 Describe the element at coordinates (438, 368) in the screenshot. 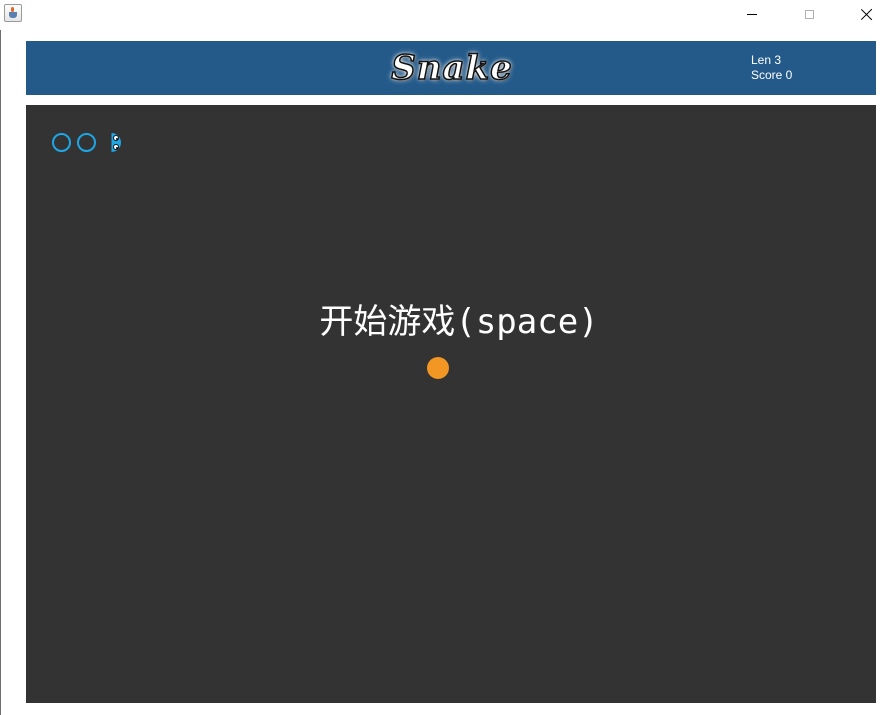

I see `food-pellet` at that location.